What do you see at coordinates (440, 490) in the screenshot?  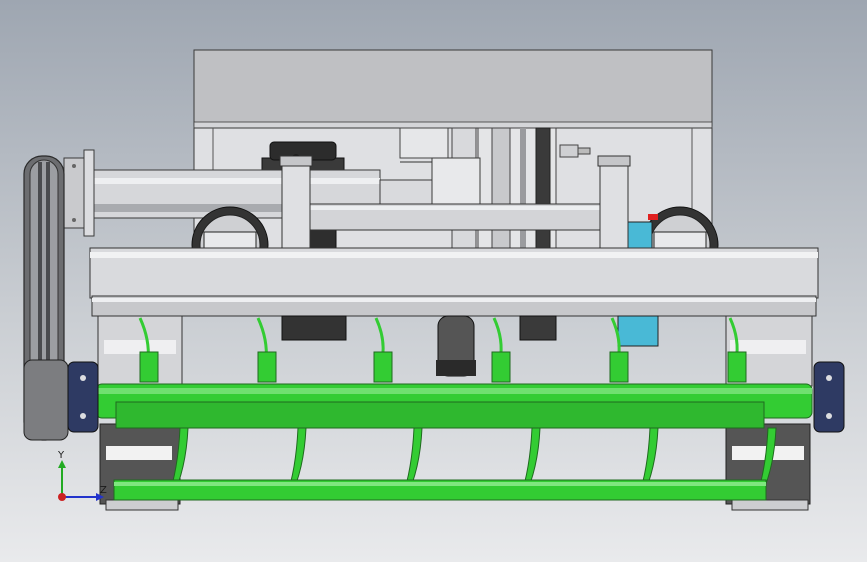 I see `lower-green-rail` at bounding box center [440, 490].